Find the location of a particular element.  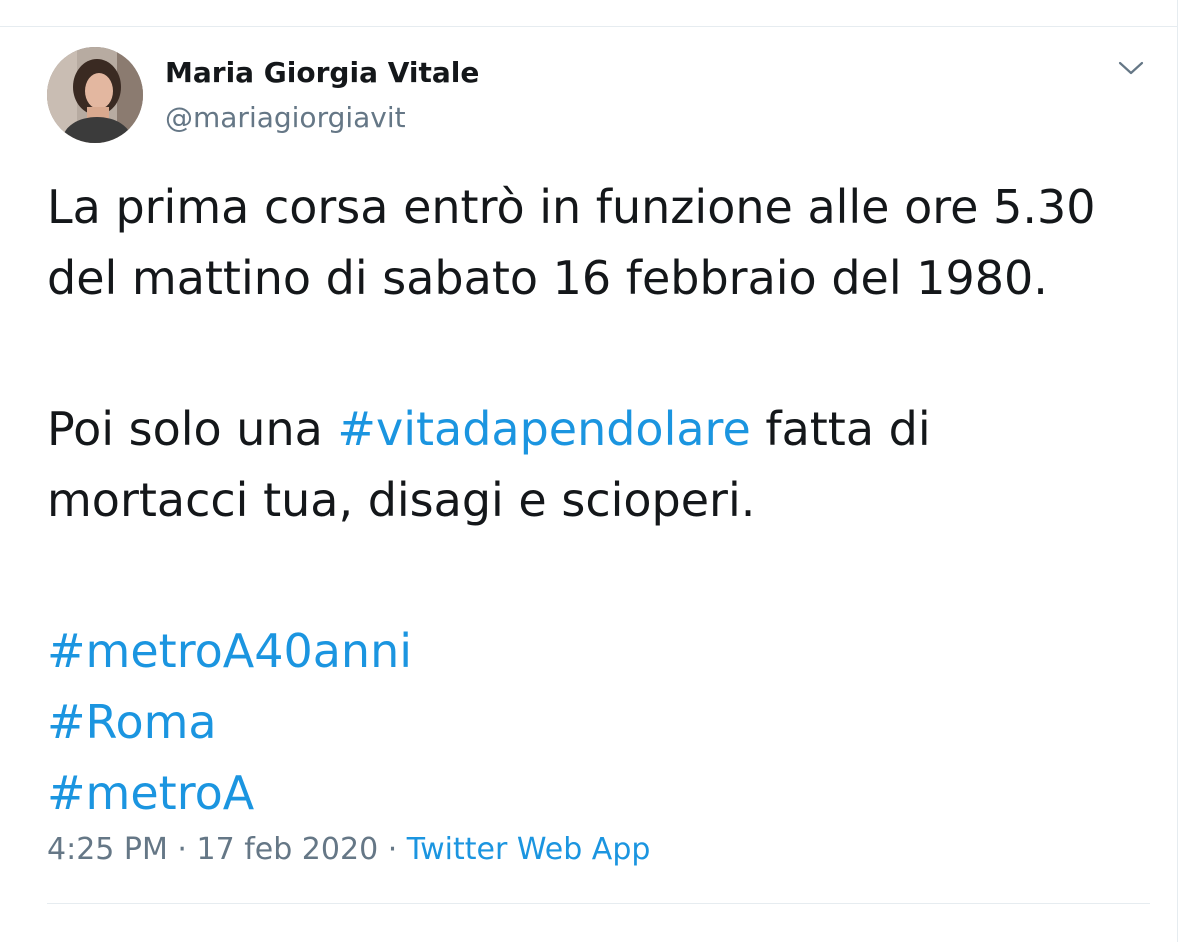

tweet-metadata: 4:25 PM · 17 feb 2020 · Twitter Web App is located at coordinates (348, 850).